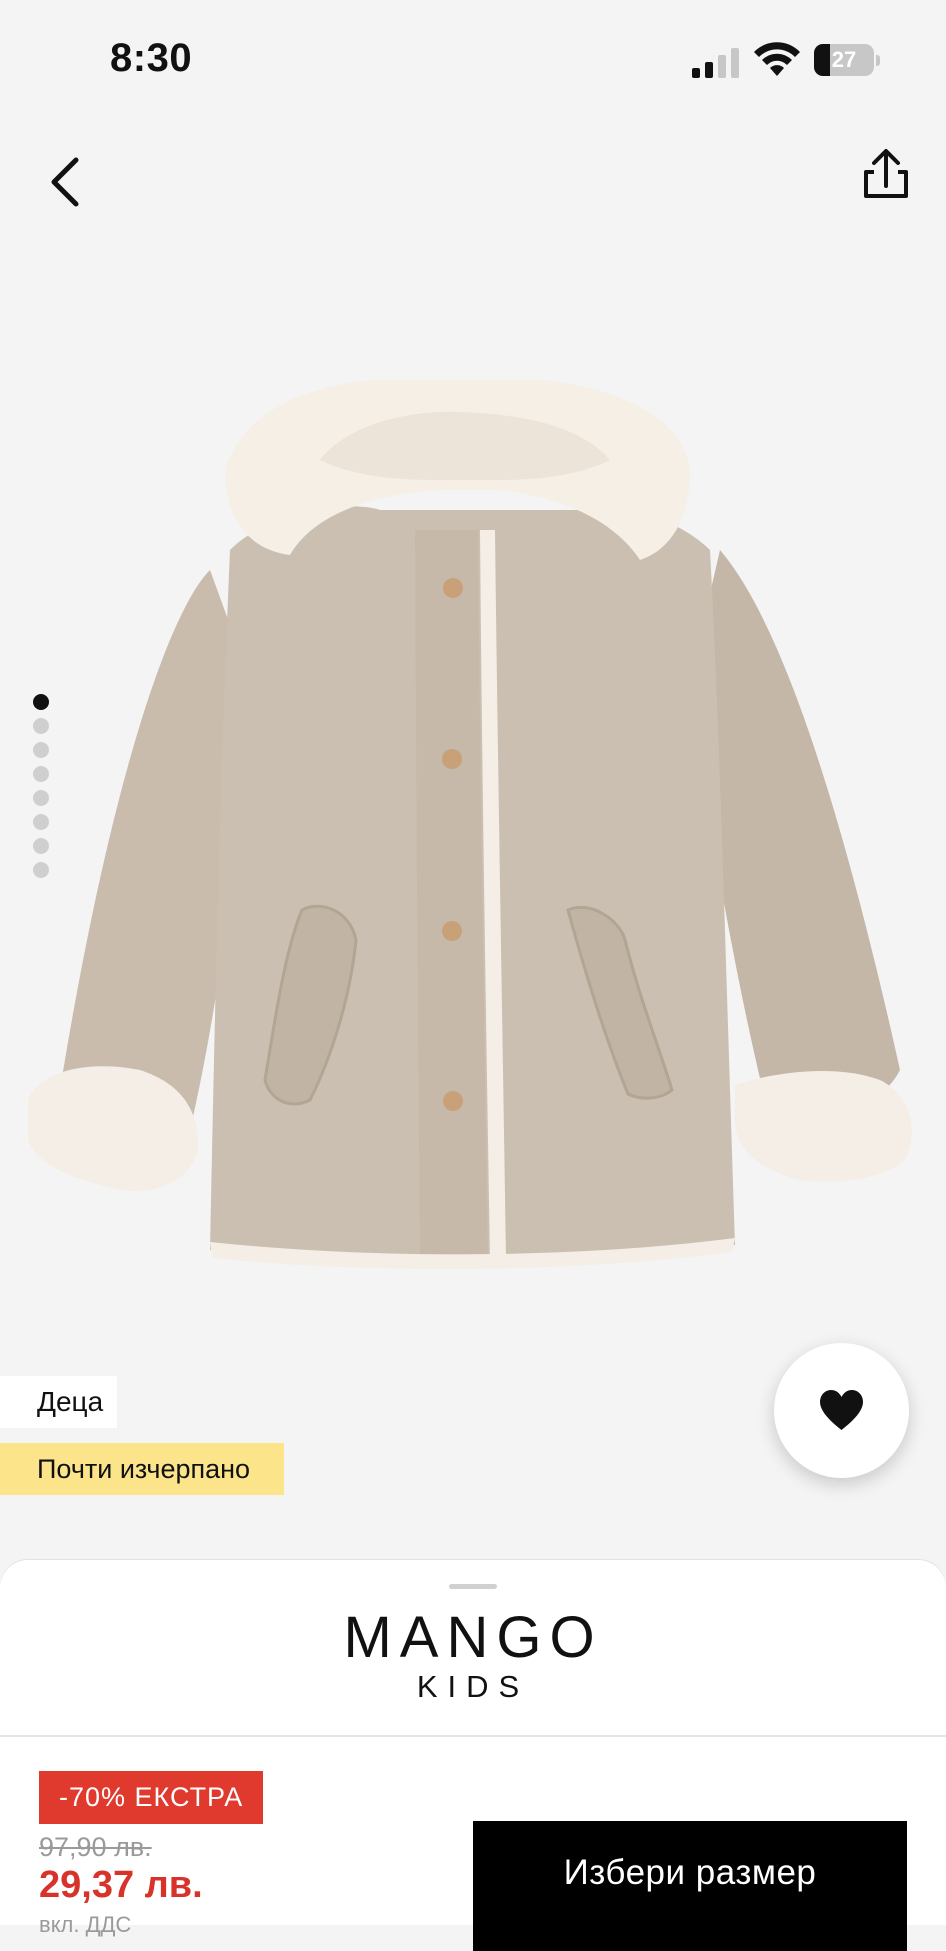  What do you see at coordinates (777, 59) in the screenshot?
I see `wifi-icon` at bounding box center [777, 59].